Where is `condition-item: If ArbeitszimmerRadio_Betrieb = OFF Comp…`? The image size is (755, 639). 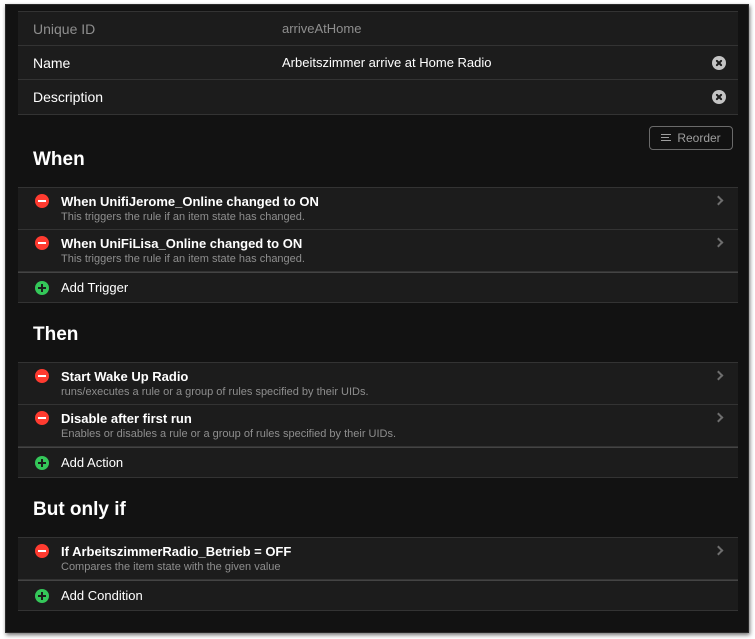 condition-item: If ArbeitszimmerRadio_Betrieb = OFF Comp… is located at coordinates (378, 559).